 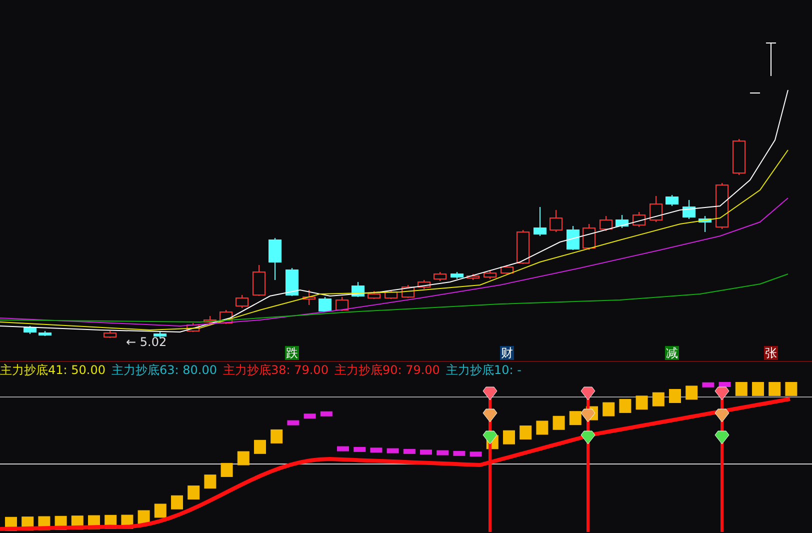 What do you see at coordinates (292, 353) in the screenshot?
I see `event-tag: 跌` at bounding box center [292, 353].